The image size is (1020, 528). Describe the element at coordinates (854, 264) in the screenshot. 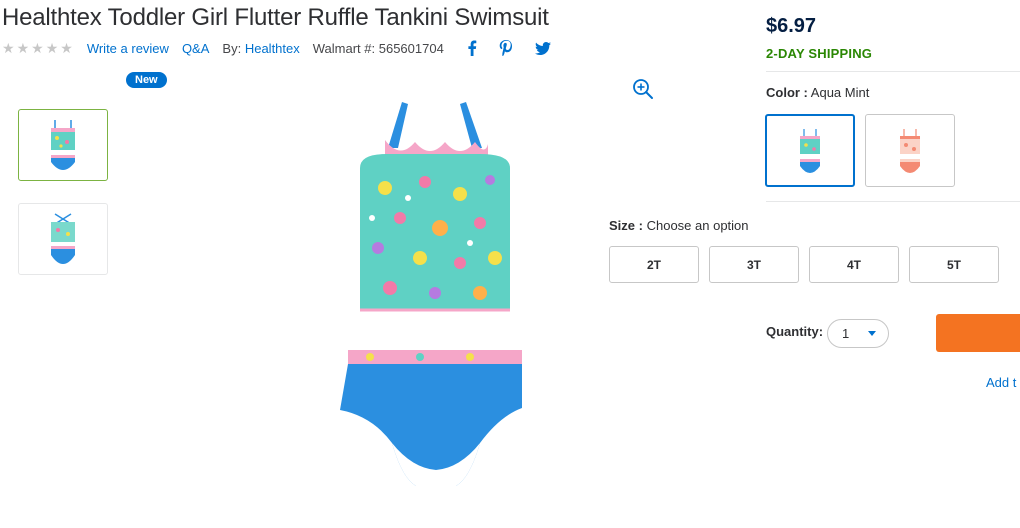

I see `size-option-4t: 4T` at that location.